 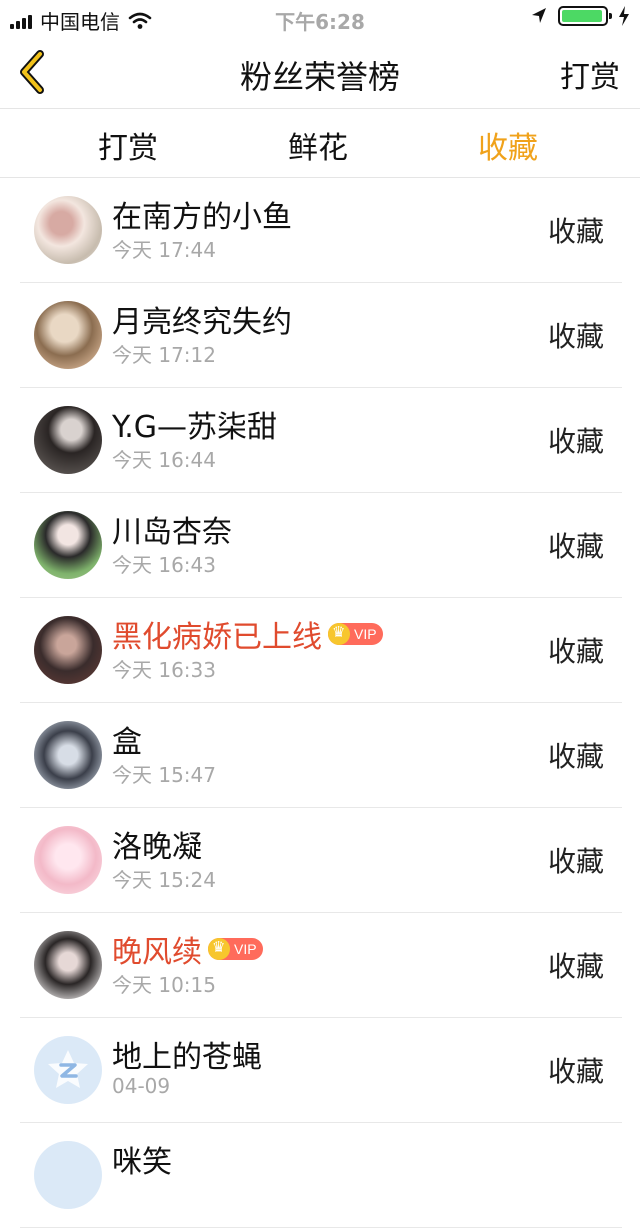 I want to click on tab-bar: 打赏 鲜花 收藏, so click(x=320, y=143).